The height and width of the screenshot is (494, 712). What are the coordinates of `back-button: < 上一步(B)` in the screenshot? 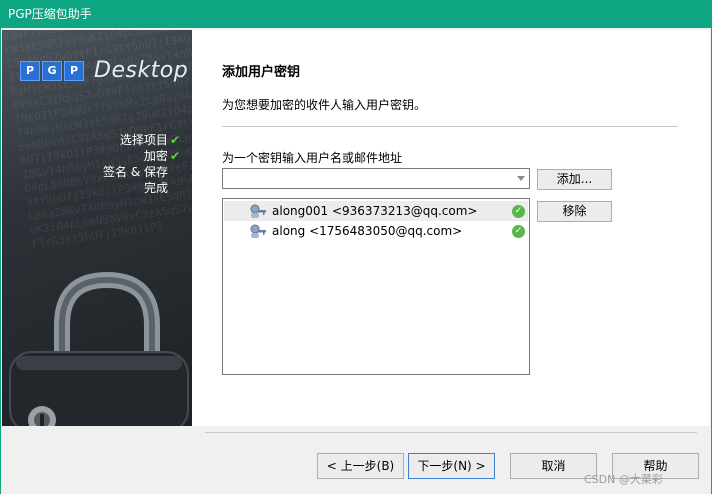 It's located at (360, 466).